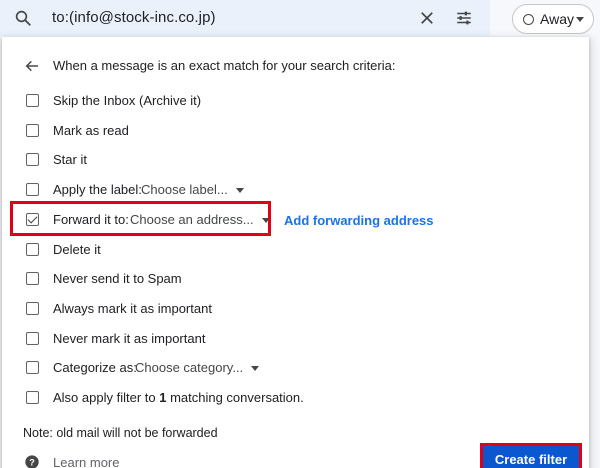 The width and height of the screenshot is (600, 468). I want to click on status-dropdown: Away, so click(553, 19).